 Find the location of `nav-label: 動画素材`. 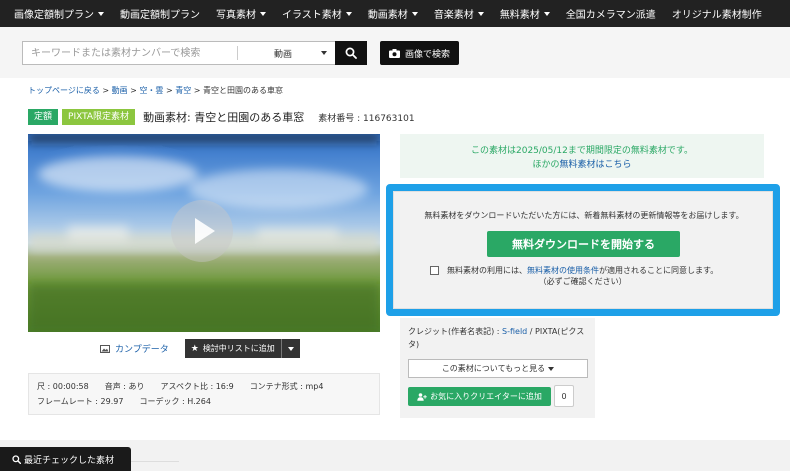

nav-label: 動画素材 is located at coordinates (387, 15).